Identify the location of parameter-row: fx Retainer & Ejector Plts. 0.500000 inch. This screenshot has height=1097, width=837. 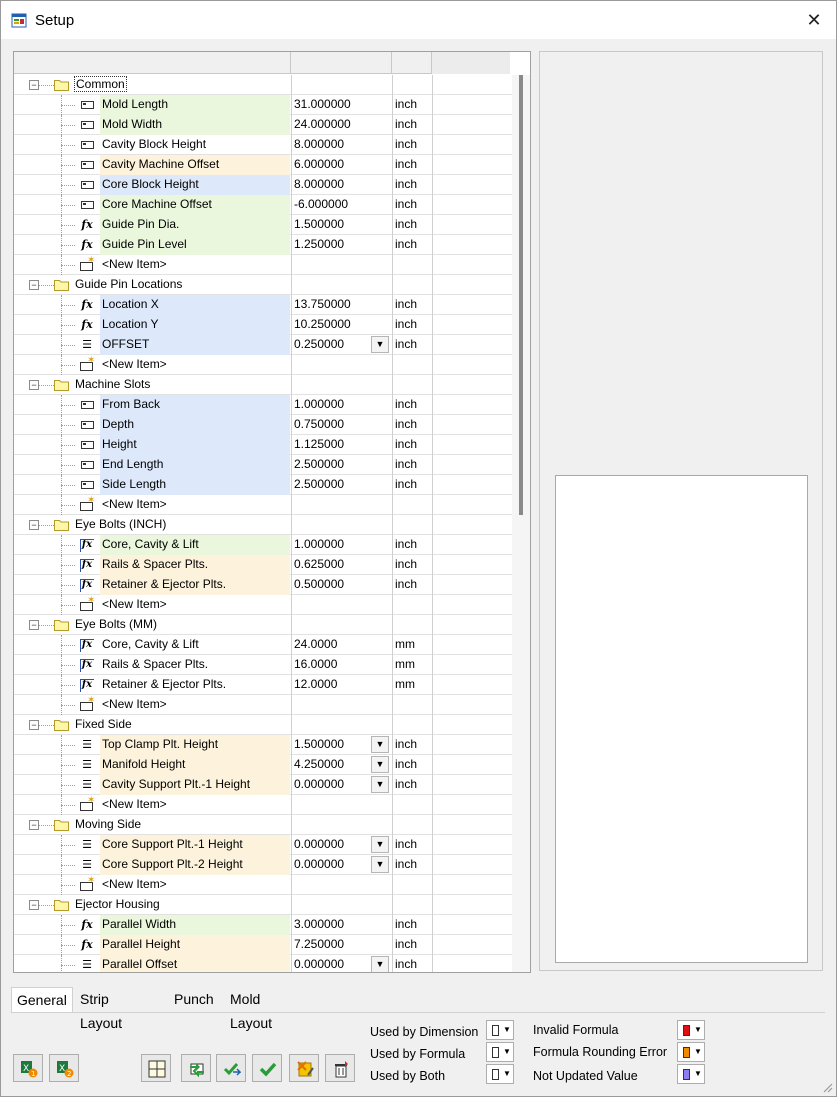
(263, 585).